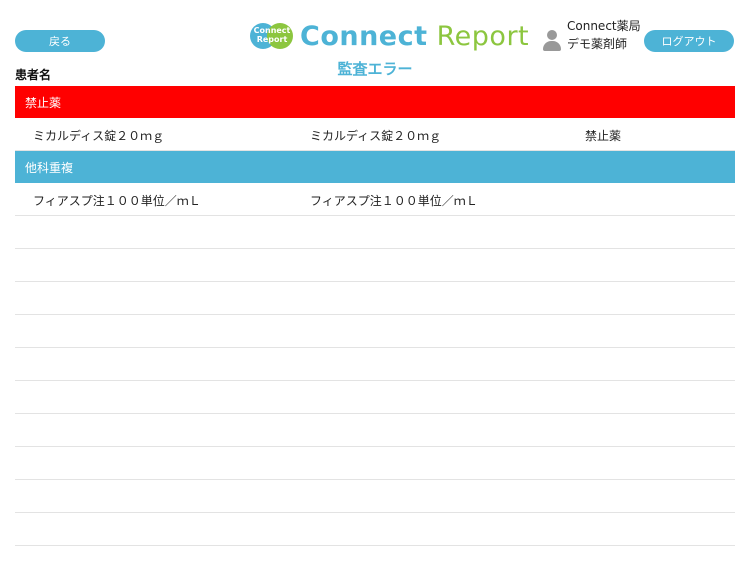 The height and width of the screenshot is (562, 750). I want to click on section-header-prohibited: 禁止薬, so click(375, 102).